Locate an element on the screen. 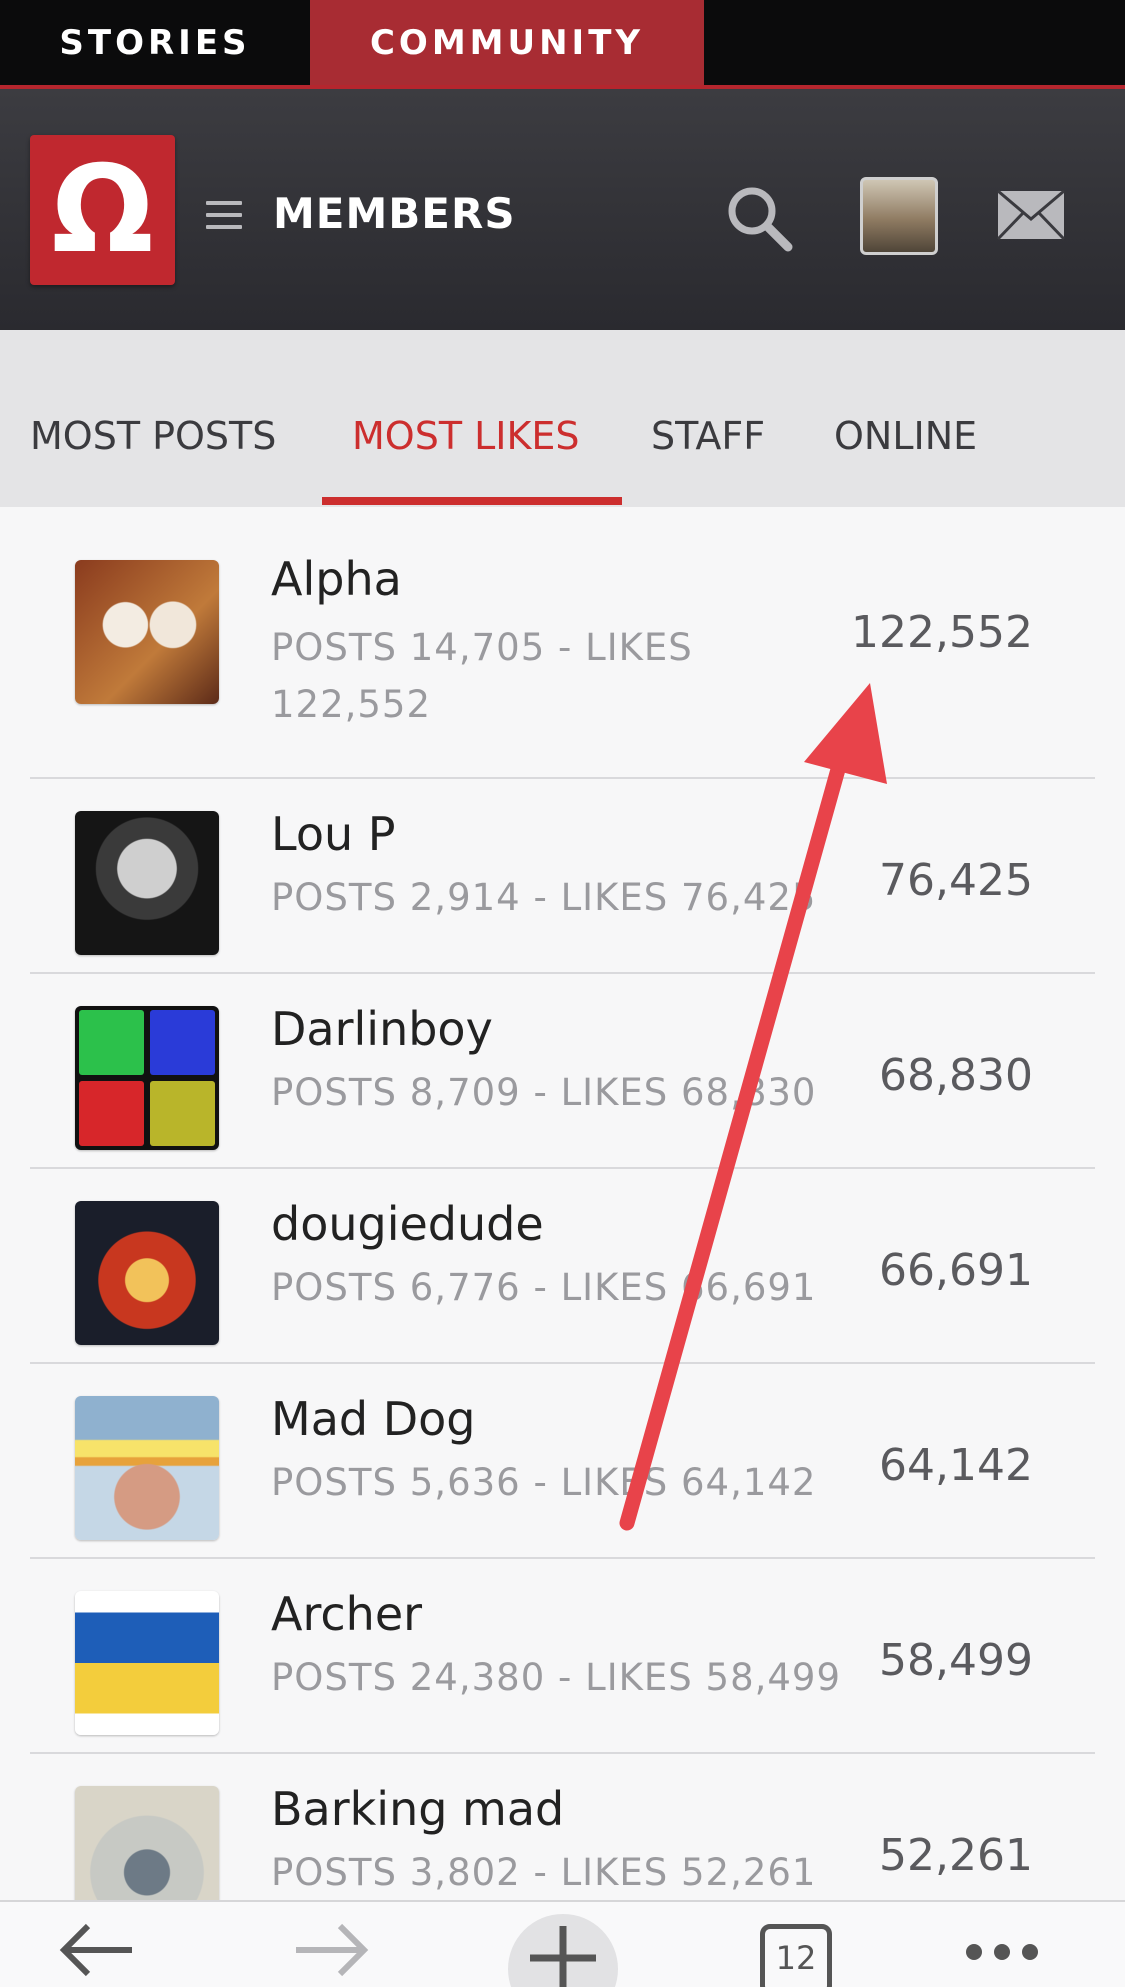  member-stats: POSTS 3,802 - LIKES 52,261 is located at coordinates (544, 1872).